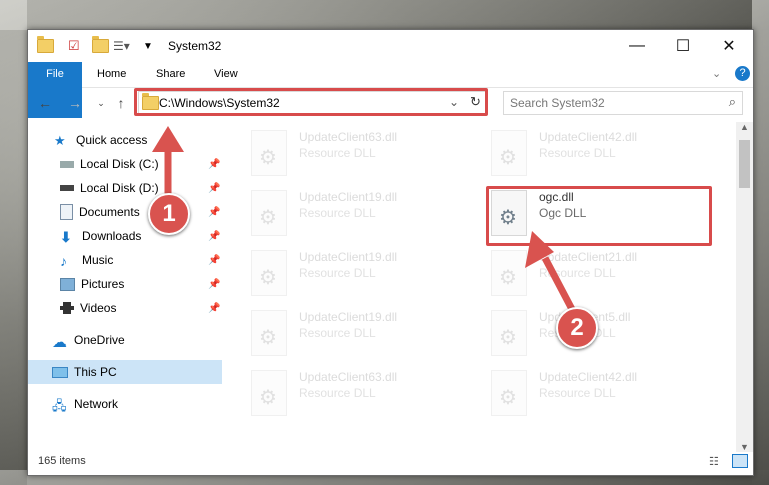  Describe the element at coordinates (577, 328) in the screenshot. I see `step-badge-2: 2` at that location.